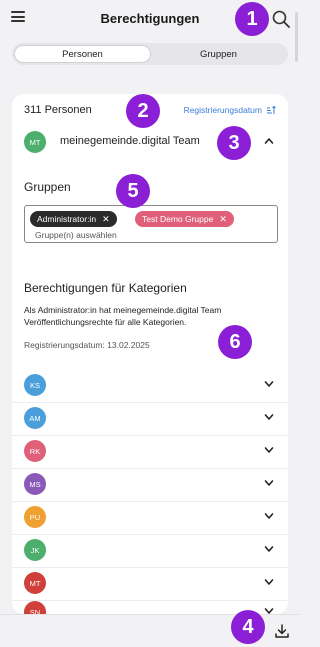 This screenshot has height=647, width=320. What do you see at coordinates (18, 16) in the screenshot?
I see `menu-icon` at bounding box center [18, 16].